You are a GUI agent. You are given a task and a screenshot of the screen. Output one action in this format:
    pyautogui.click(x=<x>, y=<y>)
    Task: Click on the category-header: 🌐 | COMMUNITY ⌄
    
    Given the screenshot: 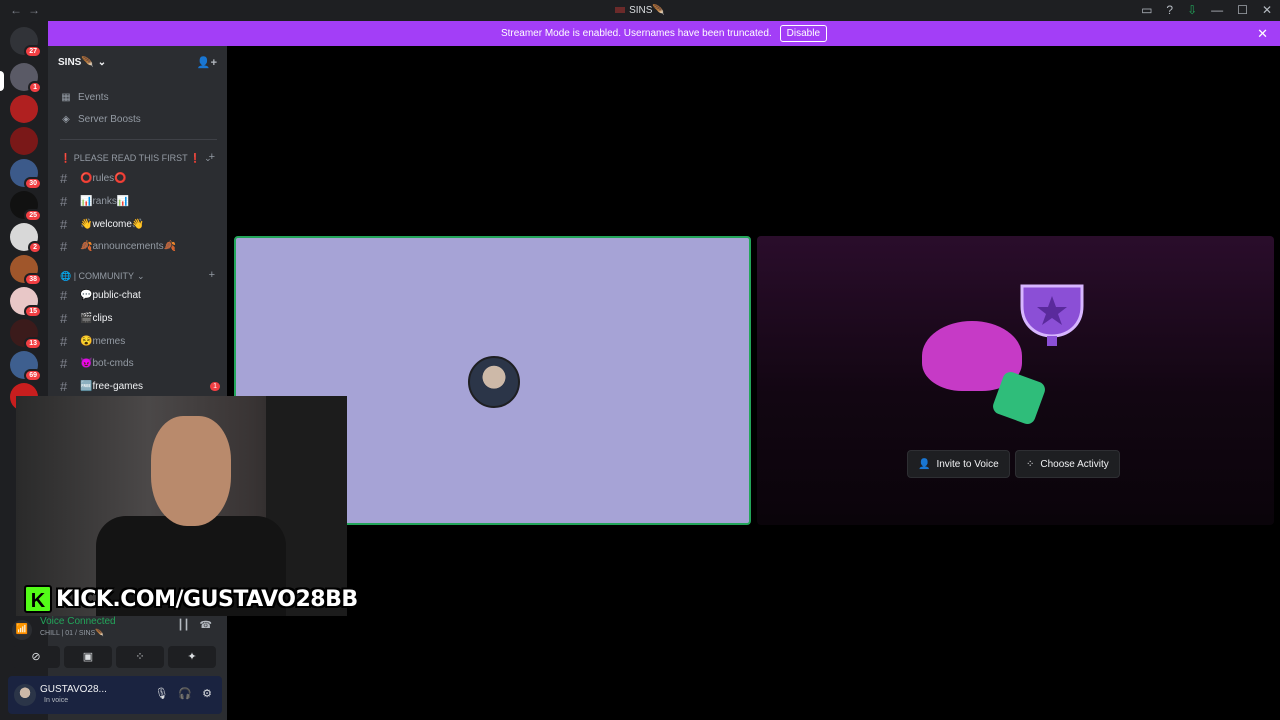 What is the action you would take?
    pyautogui.click(x=102, y=276)
    